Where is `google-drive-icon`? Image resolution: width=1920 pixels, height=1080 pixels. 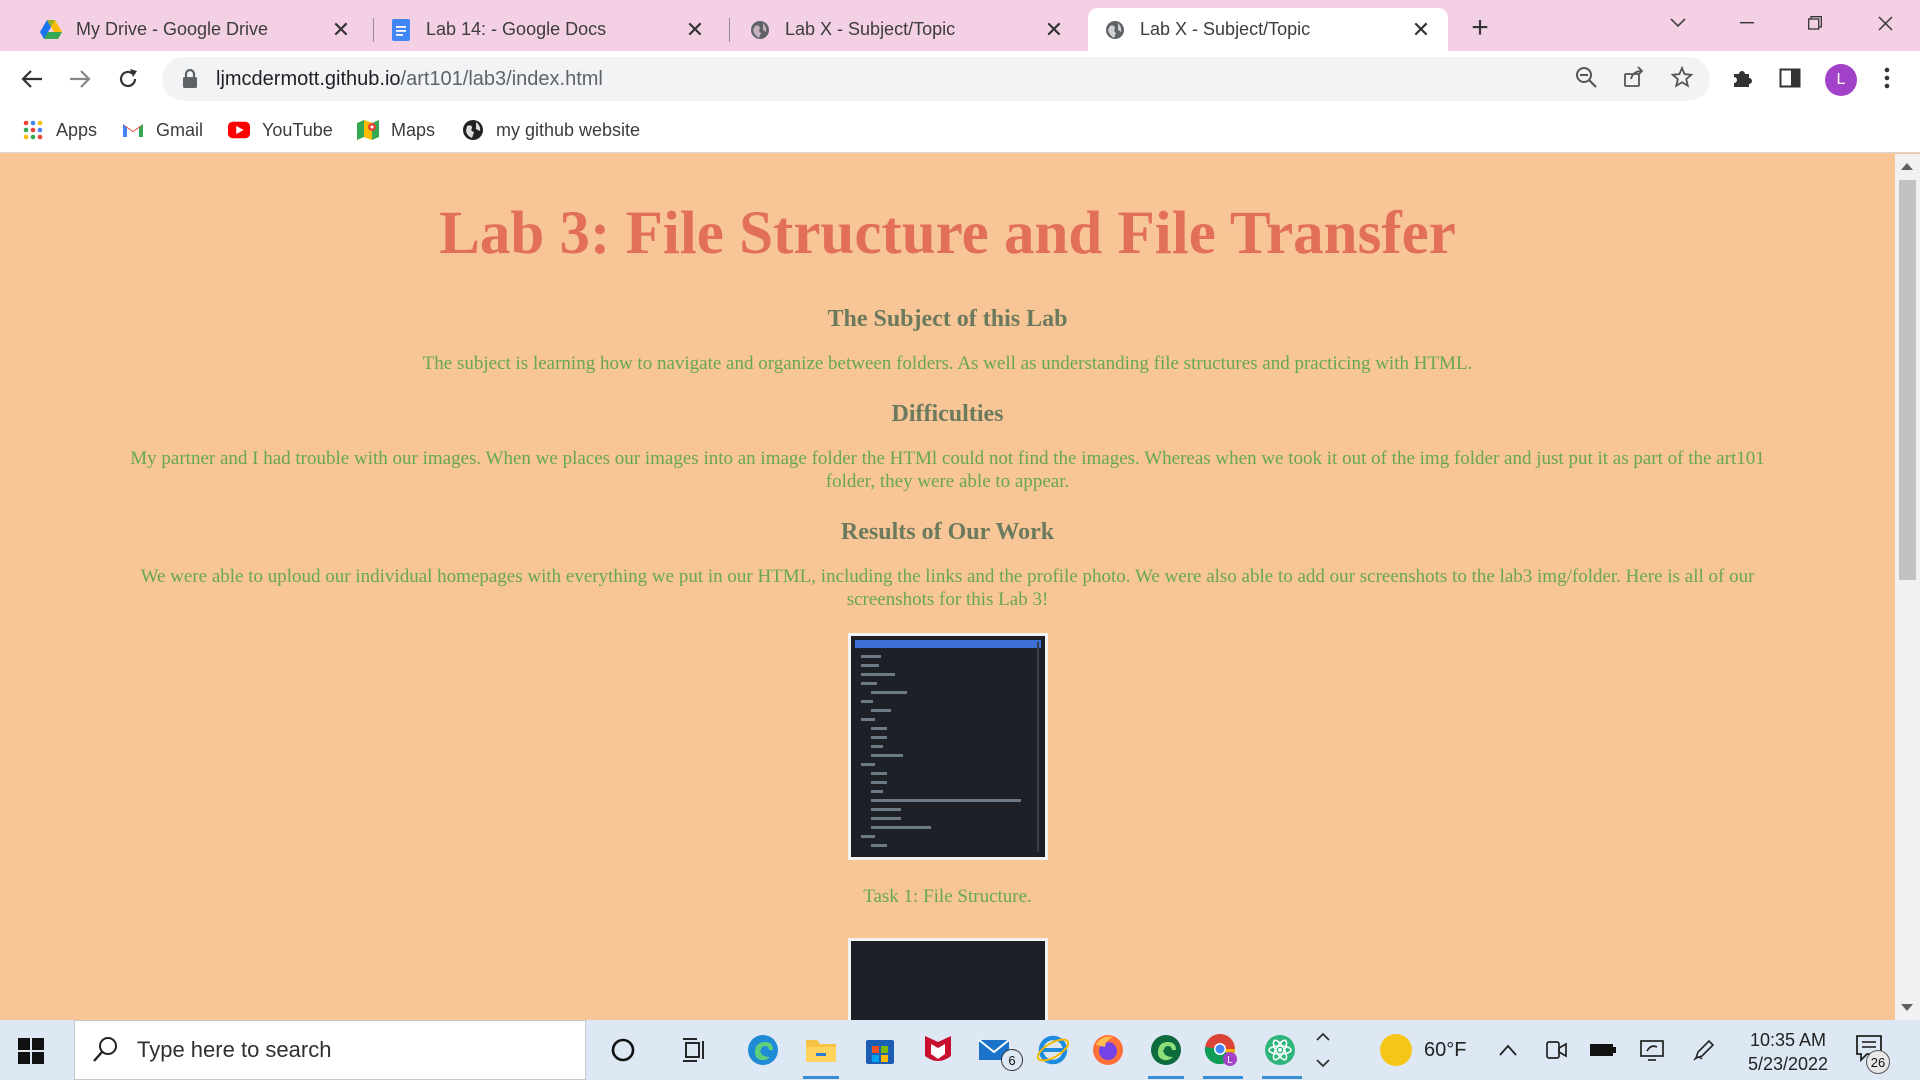
google-drive-icon is located at coordinates (51, 30).